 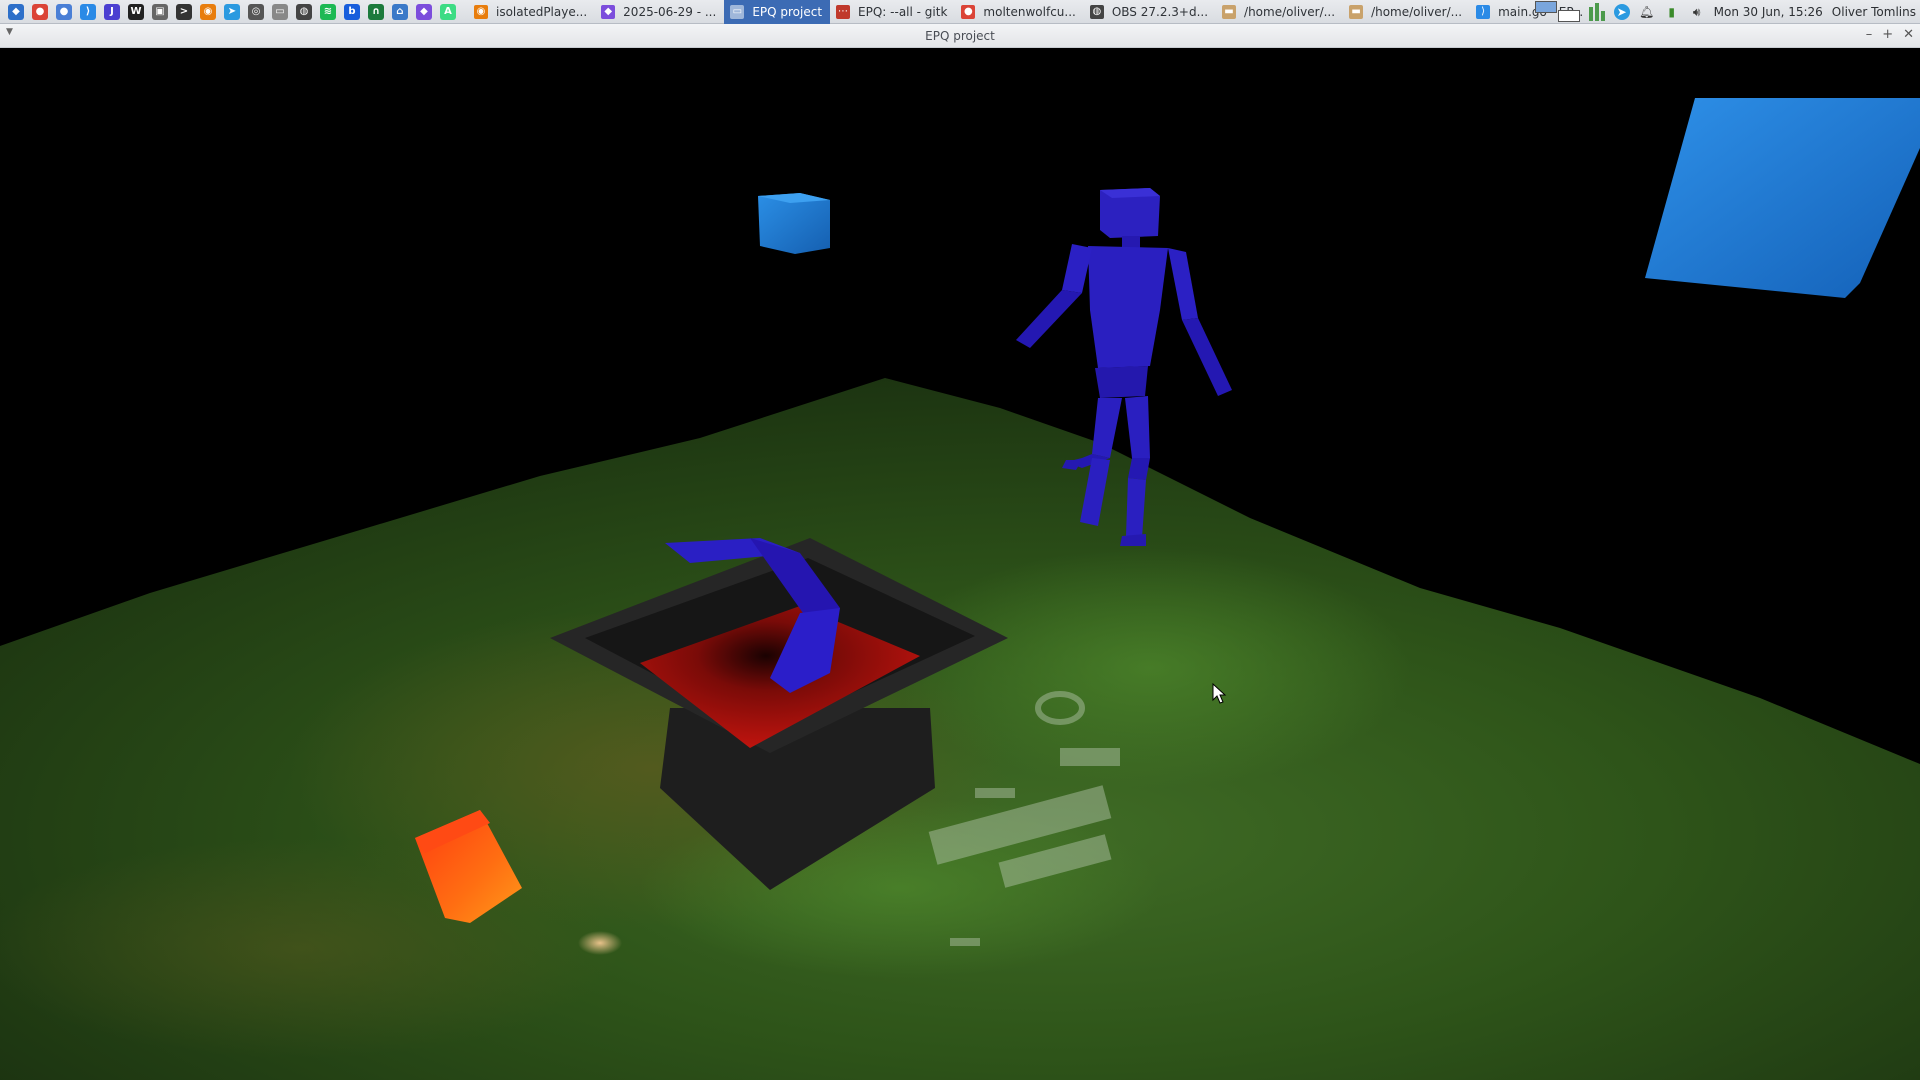 I want to click on spy-icon: ◎, so click(x=256, y=11).